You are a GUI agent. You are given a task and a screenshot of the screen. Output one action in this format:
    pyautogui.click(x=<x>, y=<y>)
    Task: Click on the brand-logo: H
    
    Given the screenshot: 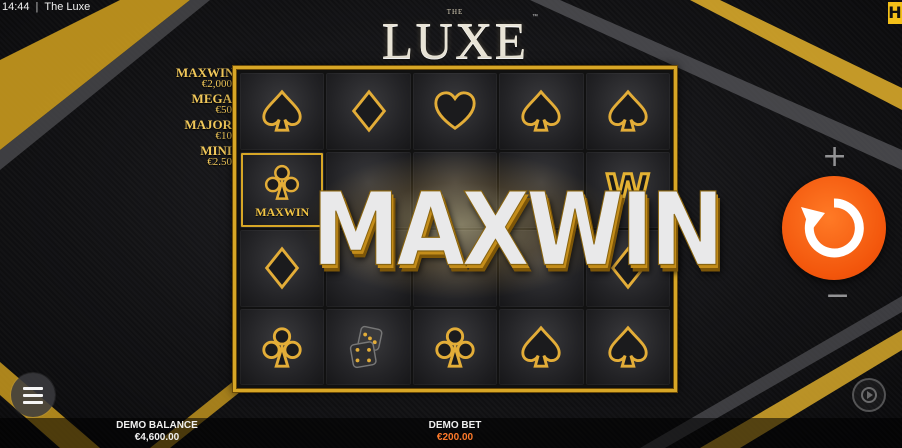 What is the action you would take?
    pyautogui.click(x=895, y=13)
    